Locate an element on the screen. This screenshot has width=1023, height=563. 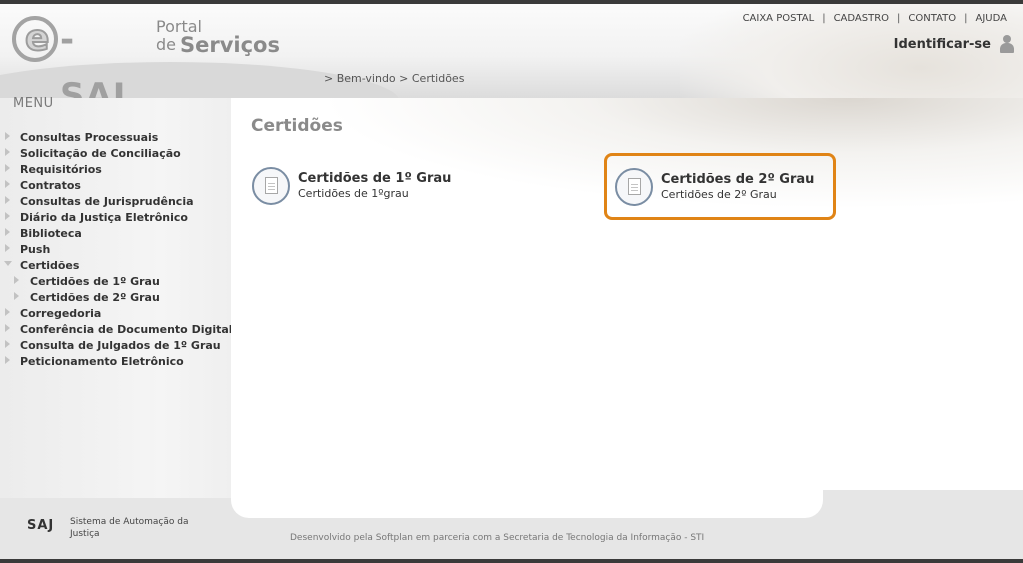
sidebar-item-label: Conferência de Documento Digital is located at coordinates (126, 329).